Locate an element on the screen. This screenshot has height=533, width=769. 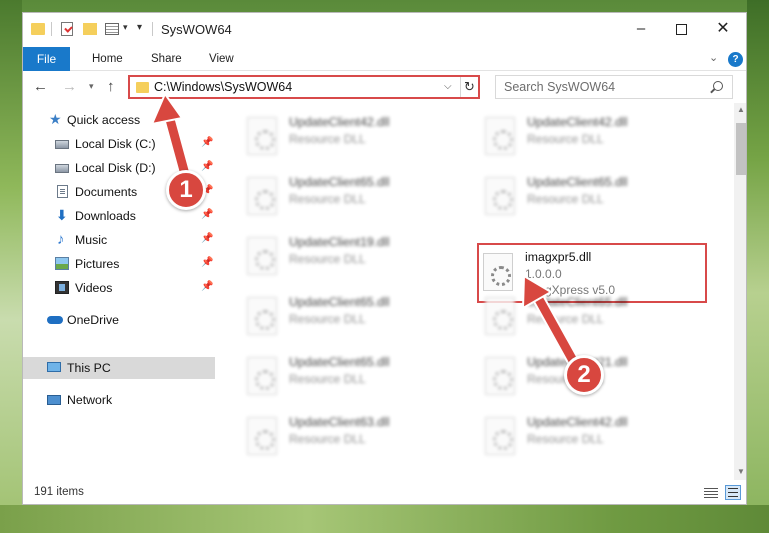
sidebar-item-pictures: Pictures 📌 is located at coordinates (119, 264).